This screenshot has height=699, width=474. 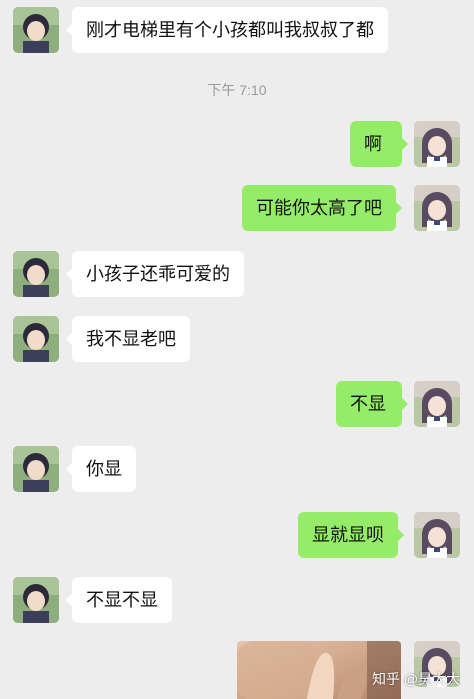 What do you see at coordinates (372, 404) in the screenshot?
I see `outgoing-message: 不显` at bounding box center [372, 404].